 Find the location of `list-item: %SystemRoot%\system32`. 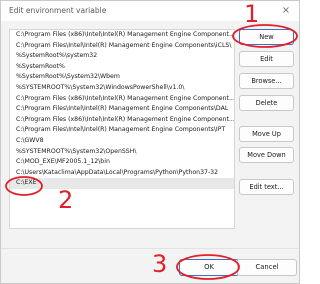

list-item: %SystemRoot%\system32 is located at coordinates (122, 56).